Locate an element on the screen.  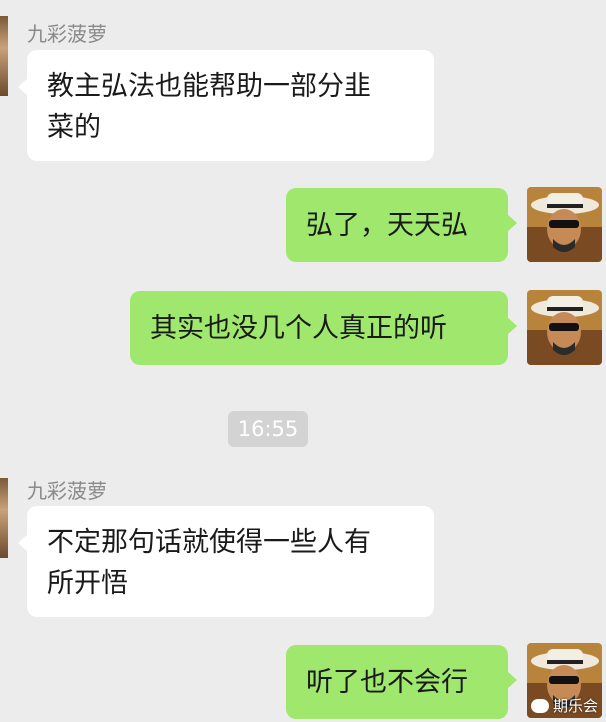
outgoing-message-bubble: 弘了，天天弘 is located at coordinates (401, 225).